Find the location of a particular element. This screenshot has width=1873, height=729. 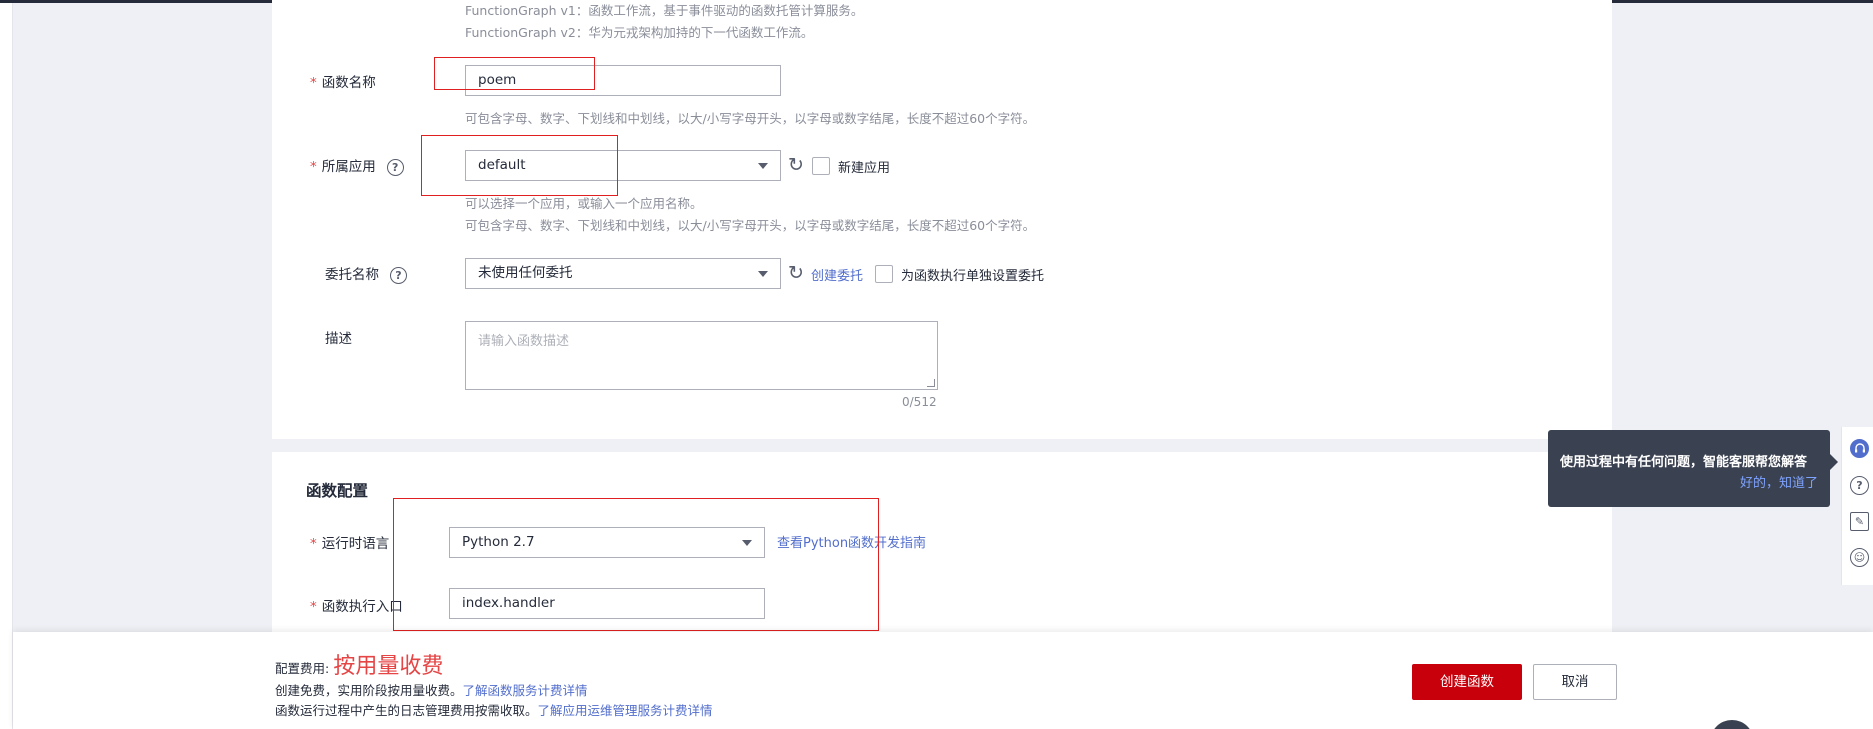

separate-agency-label: 为函数执行单独设置委托 is located at coordinates (973, 276).